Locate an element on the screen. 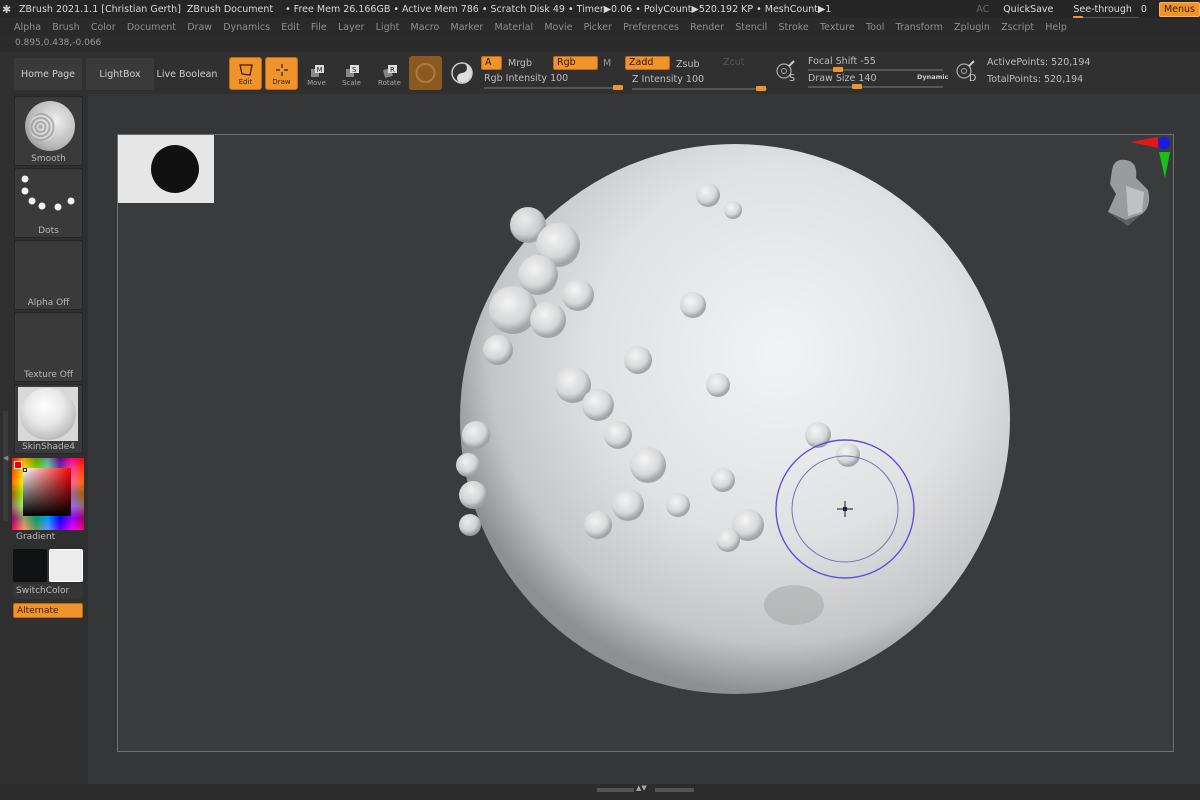 Image resolution: width=1200 pixels, height=800 pixels. lazy-mouse-s-button: S is located at coordinates (786, 73).